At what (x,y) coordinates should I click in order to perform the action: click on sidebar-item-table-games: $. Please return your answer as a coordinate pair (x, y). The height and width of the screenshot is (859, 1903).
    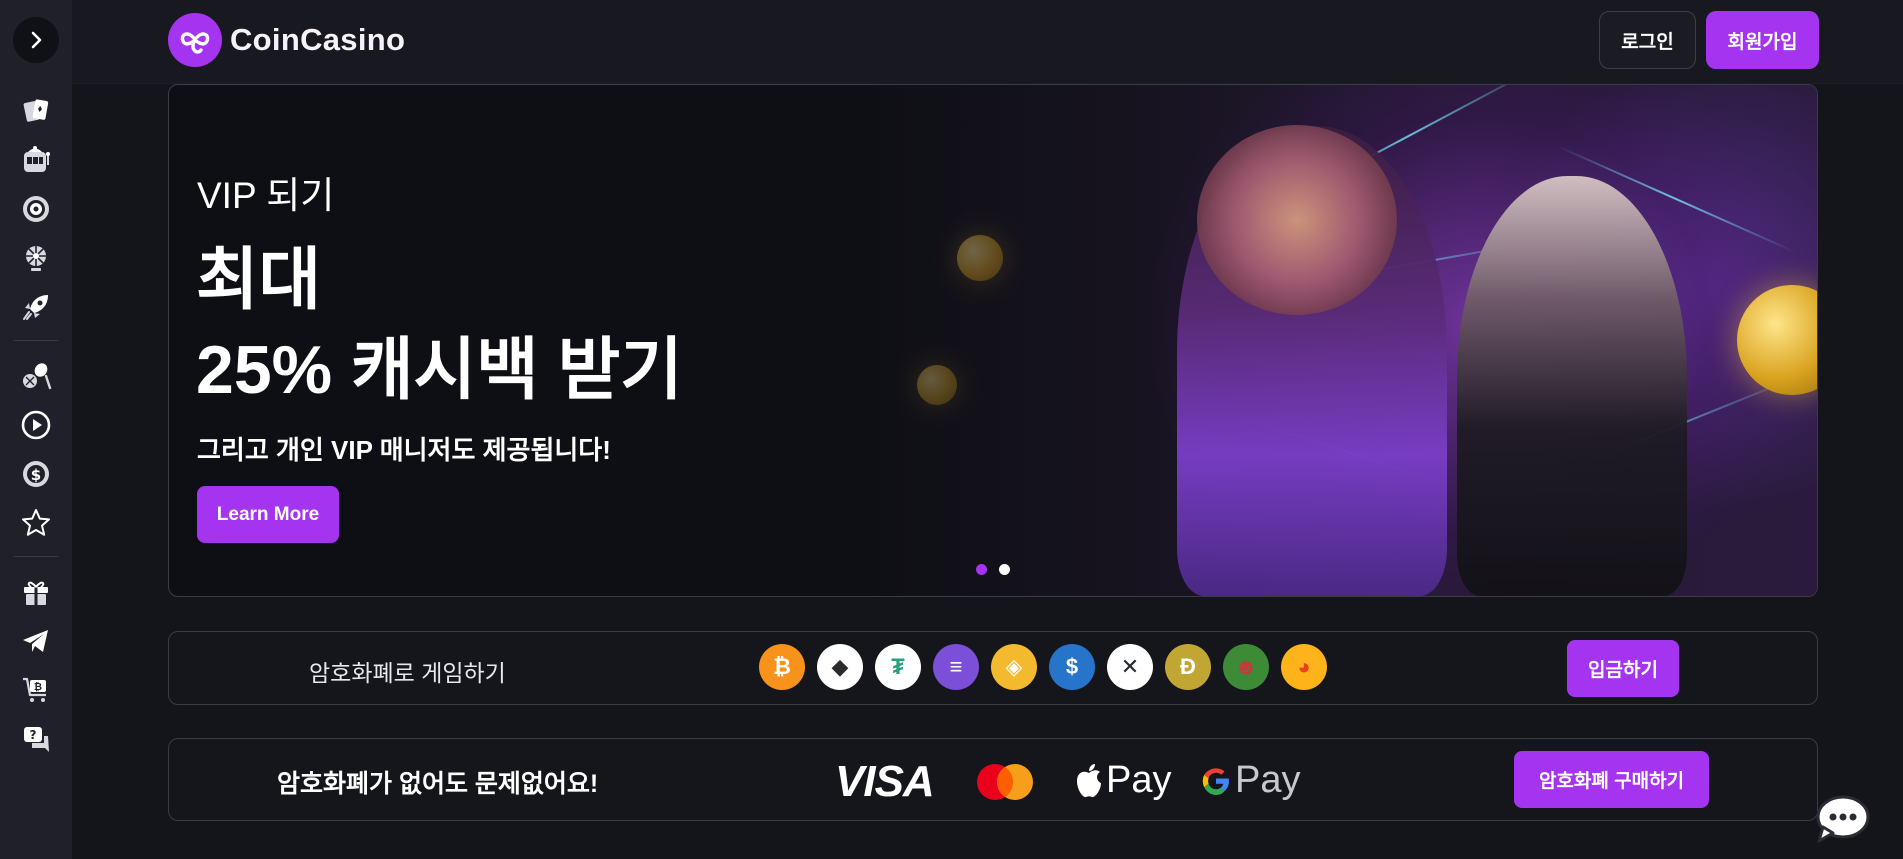
    Looking at the image, I should click on (36, 473).